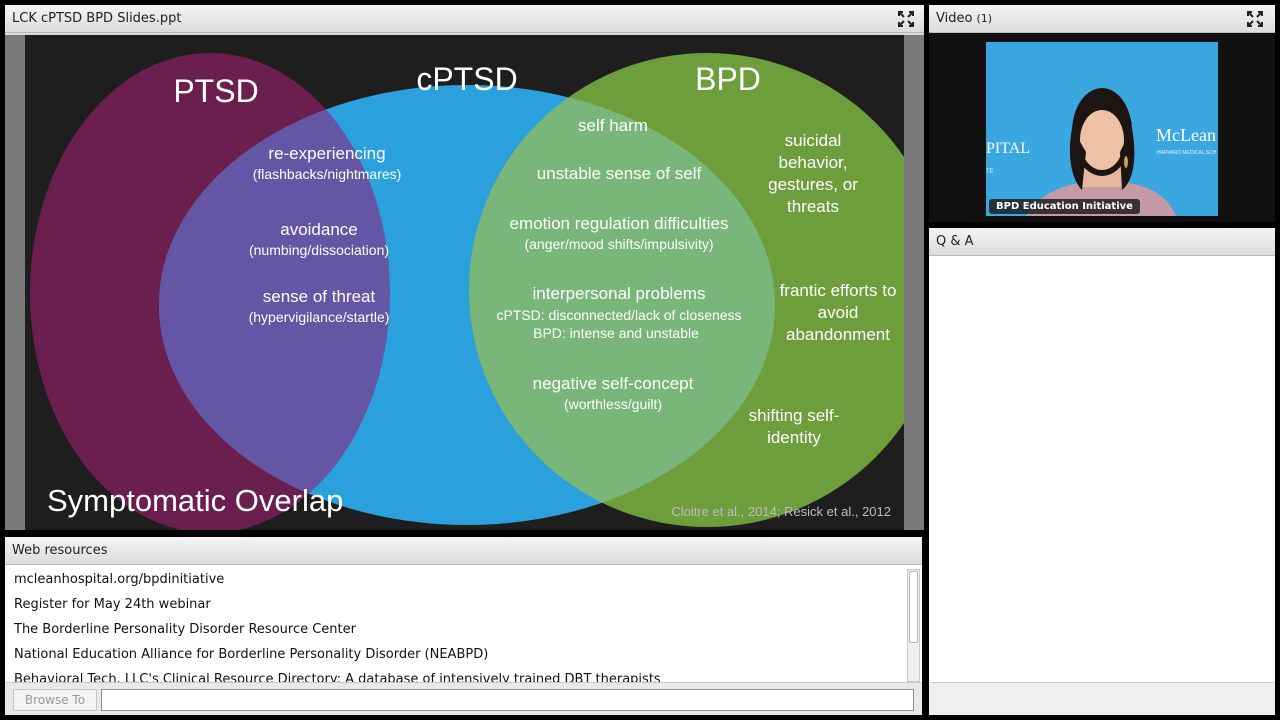 Image resolution: width=1280 pixels, height=720 pixels. I want to click on qa-panel-title: Q & A, so click(955, 241).